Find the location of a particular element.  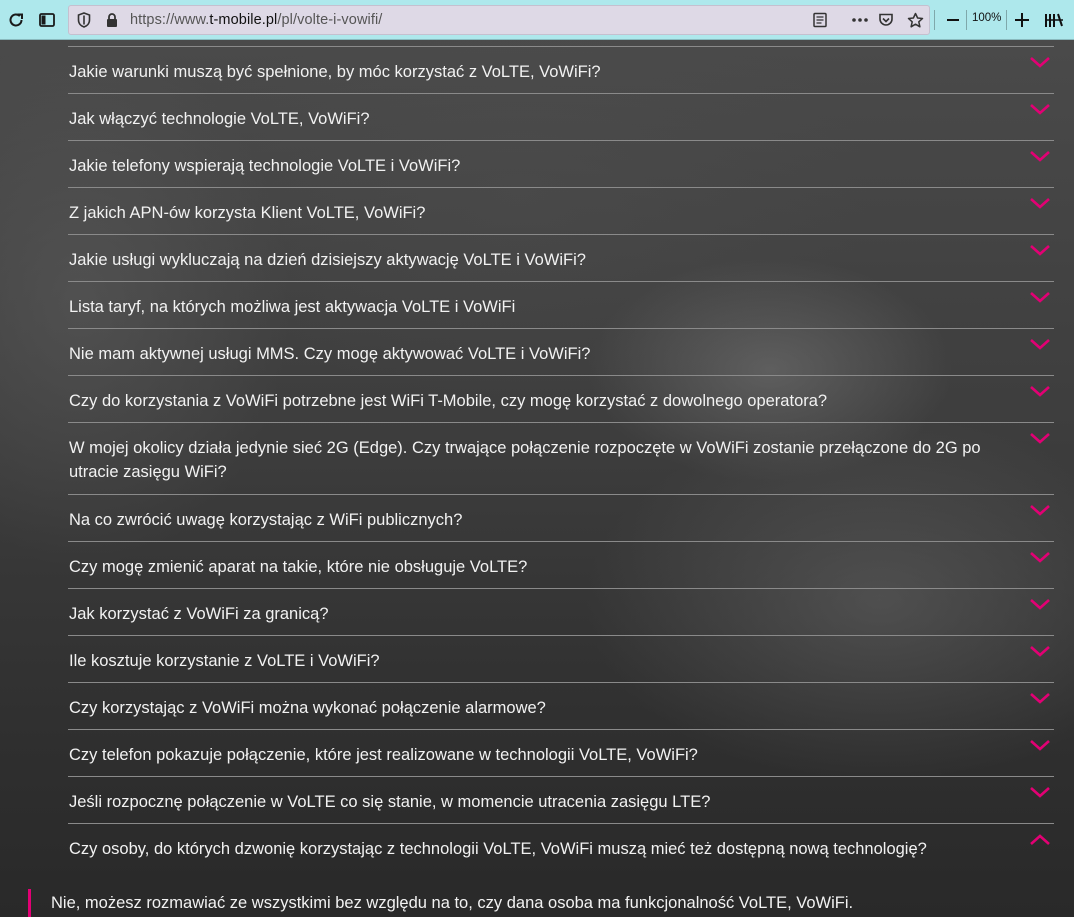

url-prefix: https://www. is located at coordinates (170, 20).